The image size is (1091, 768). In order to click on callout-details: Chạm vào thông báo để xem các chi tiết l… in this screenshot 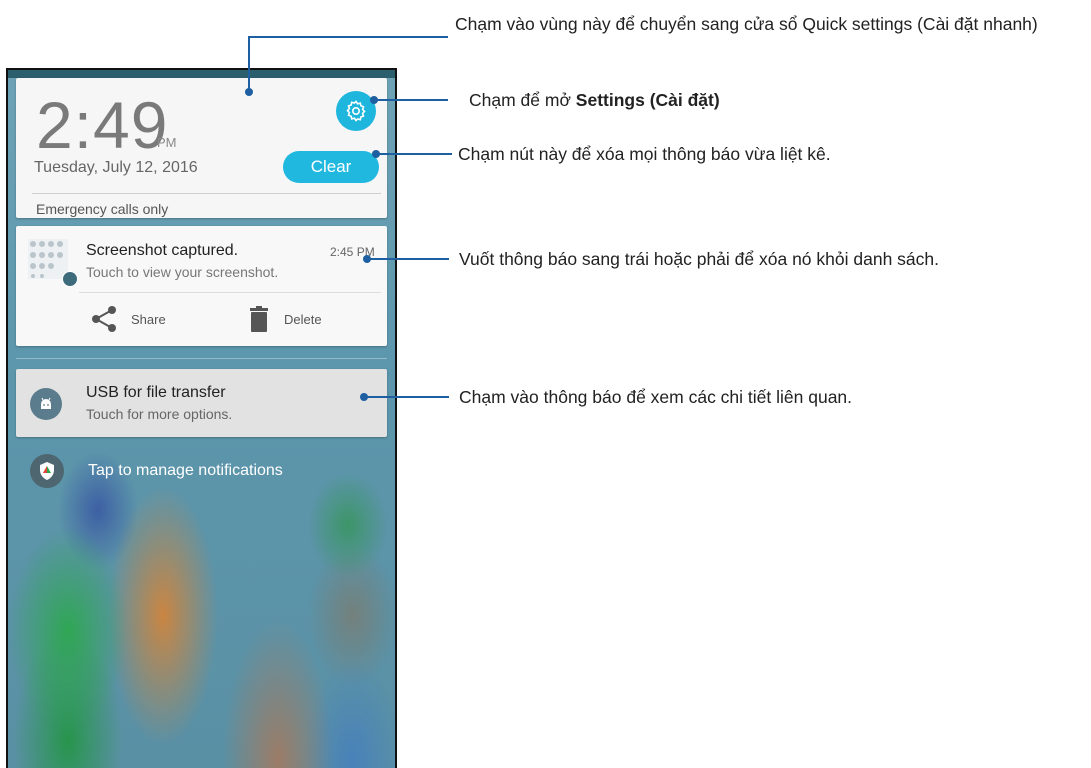, I will do `click(656, 397)`.